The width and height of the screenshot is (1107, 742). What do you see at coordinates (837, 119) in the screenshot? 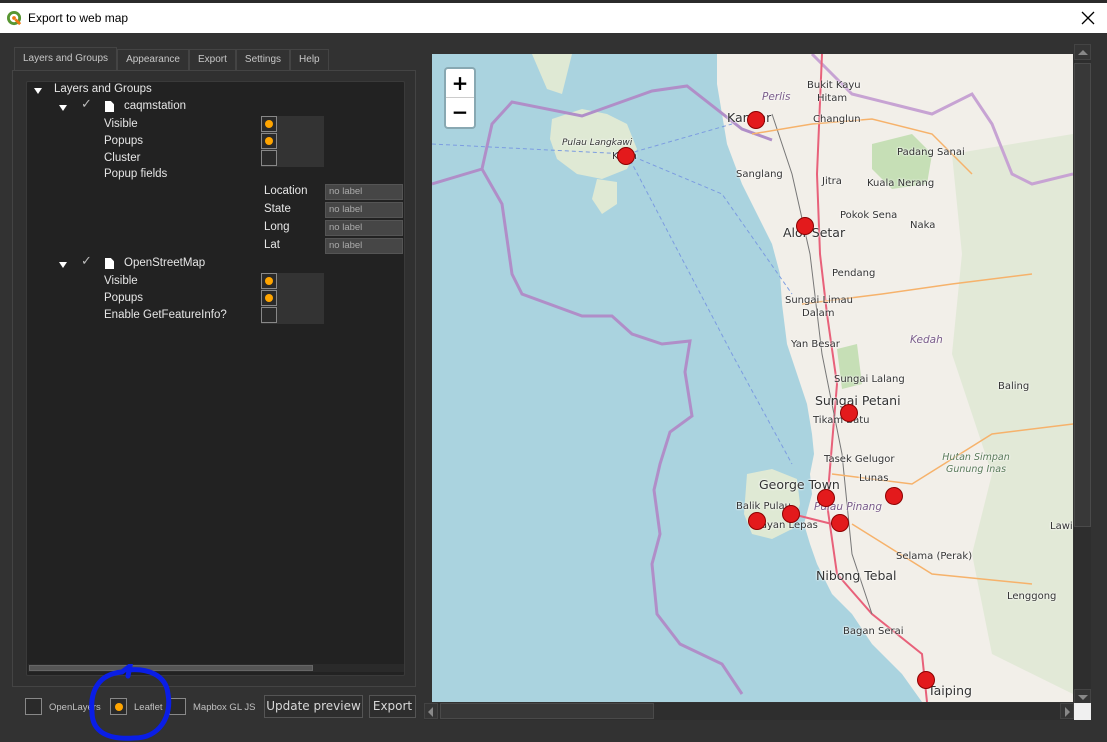
I see `place-label: Changlun` at bounding box center [837, 119].